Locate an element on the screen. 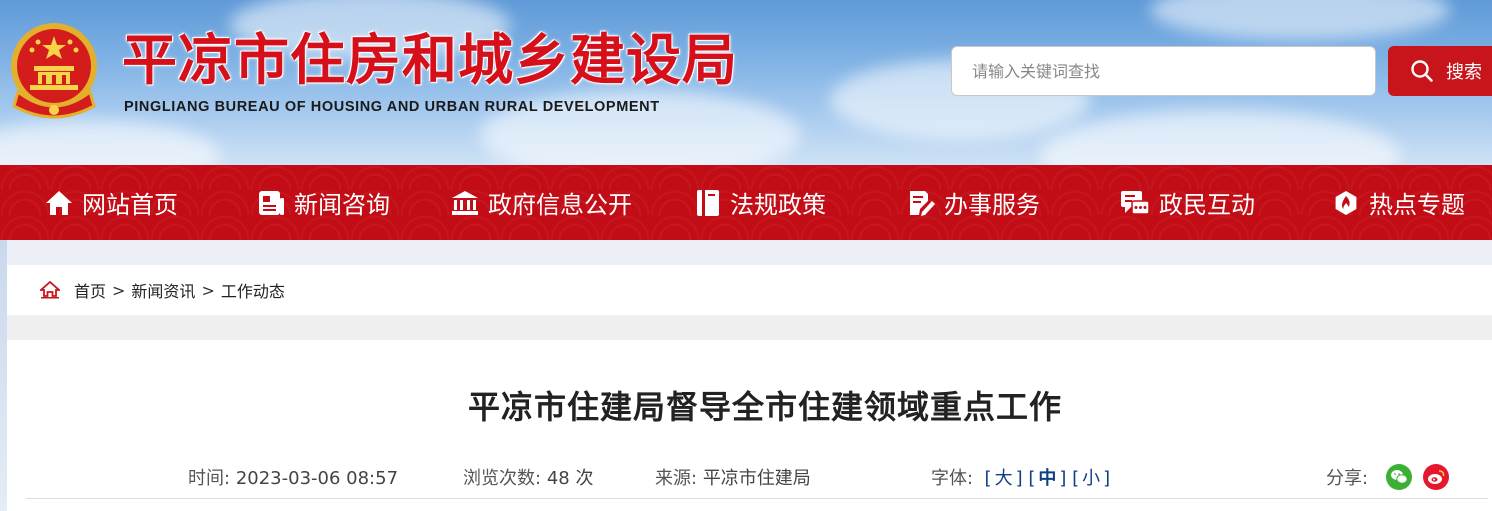  time-label: 时间: is located at coordinates (209, 478).